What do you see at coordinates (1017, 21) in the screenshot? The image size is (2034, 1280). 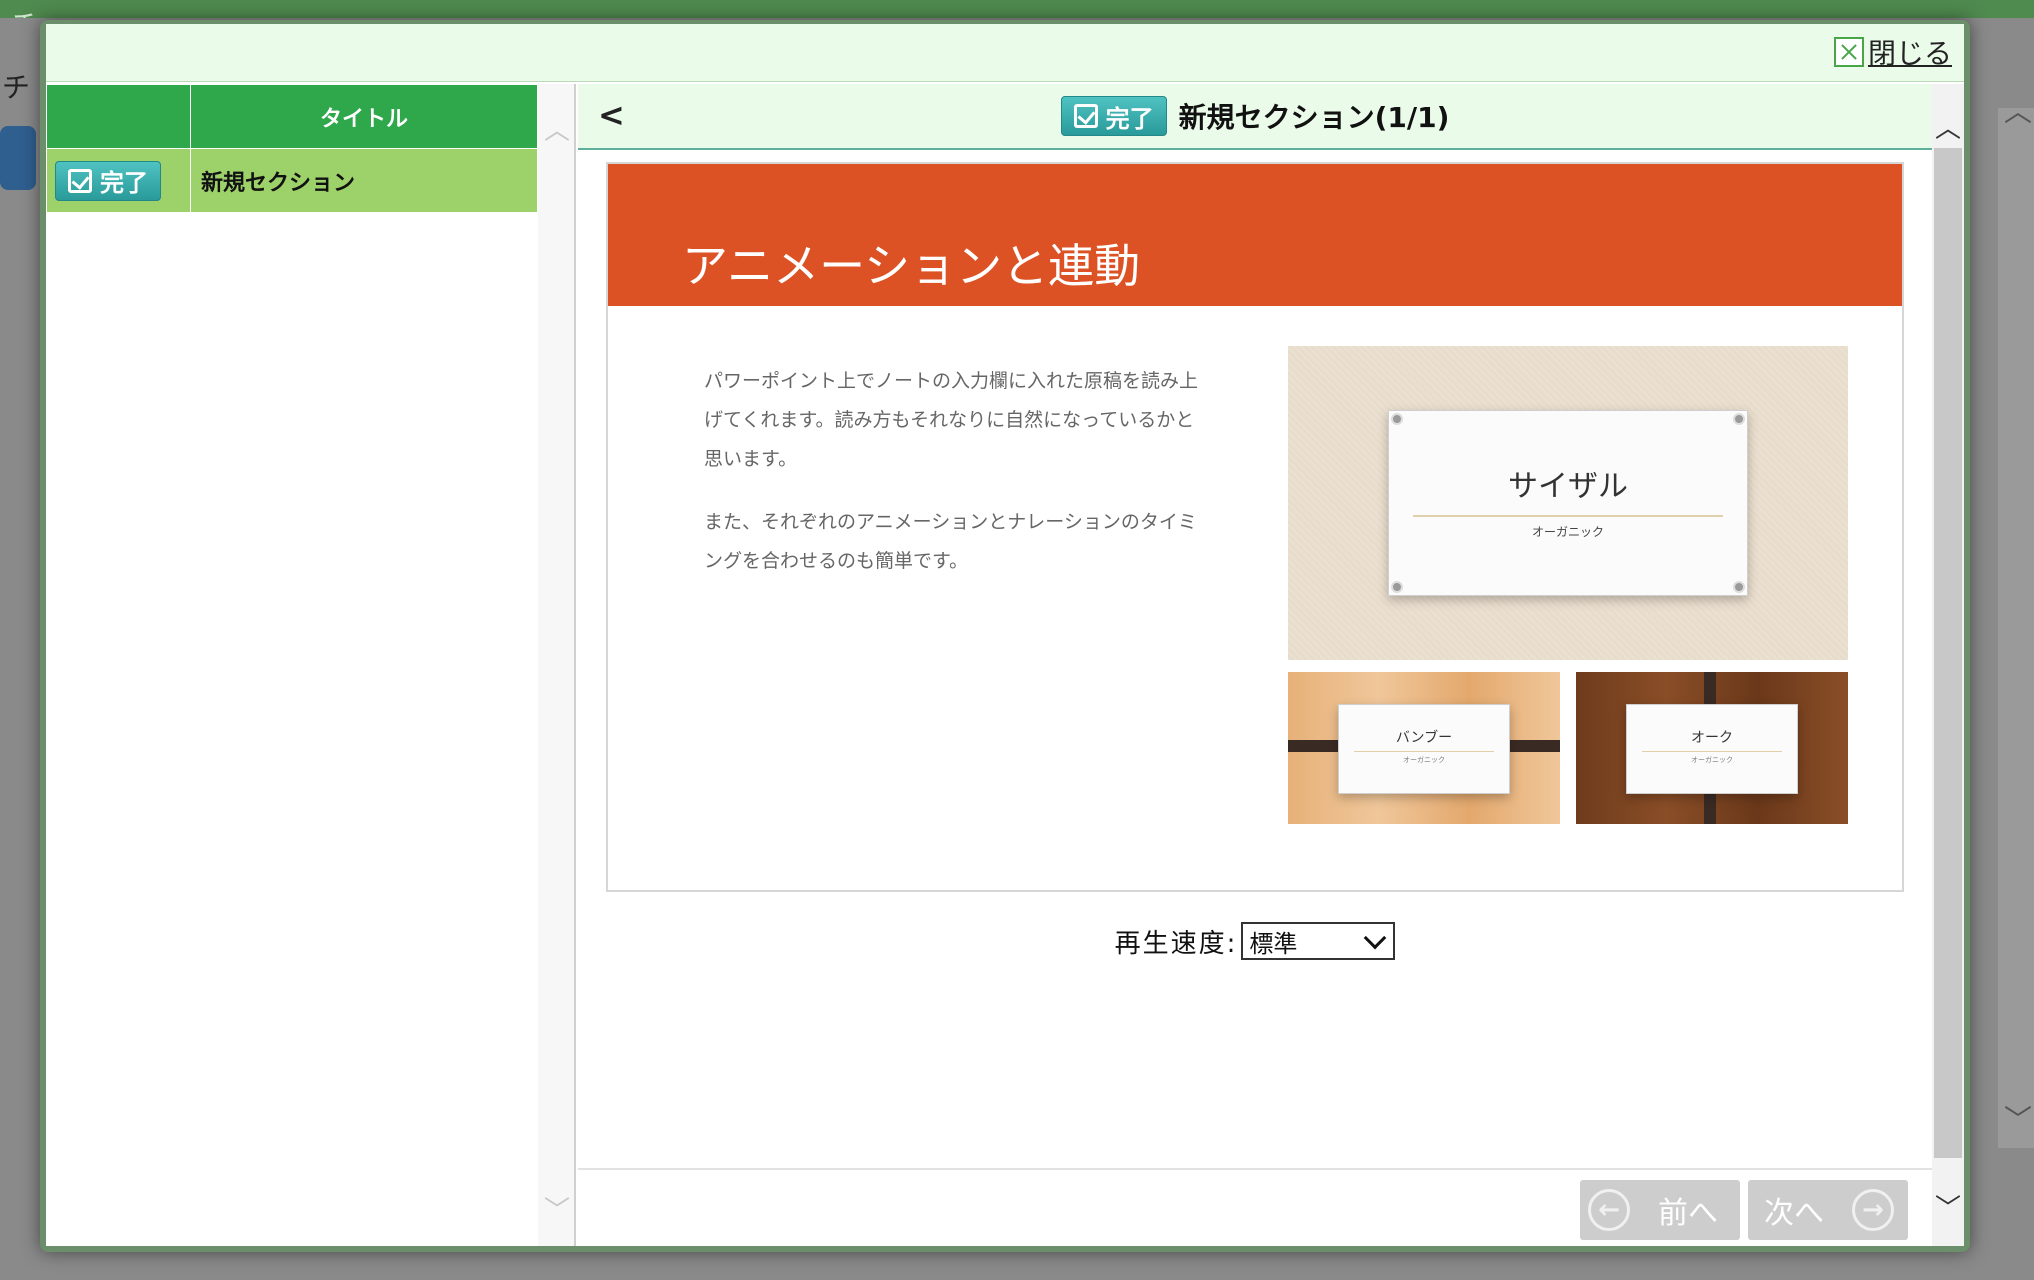 I see `background-app-titlebar: チ` at bounding box center [1017, 21].